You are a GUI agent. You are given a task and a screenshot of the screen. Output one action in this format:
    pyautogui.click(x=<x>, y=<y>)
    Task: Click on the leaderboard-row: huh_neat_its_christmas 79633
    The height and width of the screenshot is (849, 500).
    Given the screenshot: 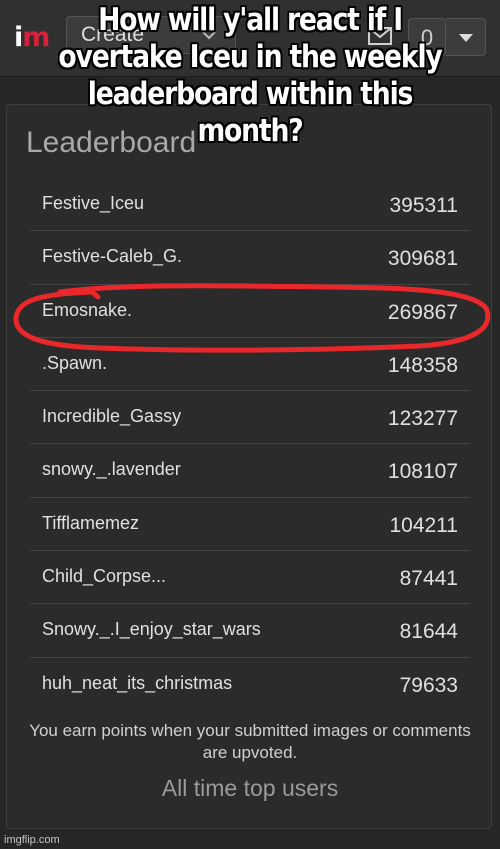 What is the action you would take?
    pyautogui.click(x=250, y=684)
    